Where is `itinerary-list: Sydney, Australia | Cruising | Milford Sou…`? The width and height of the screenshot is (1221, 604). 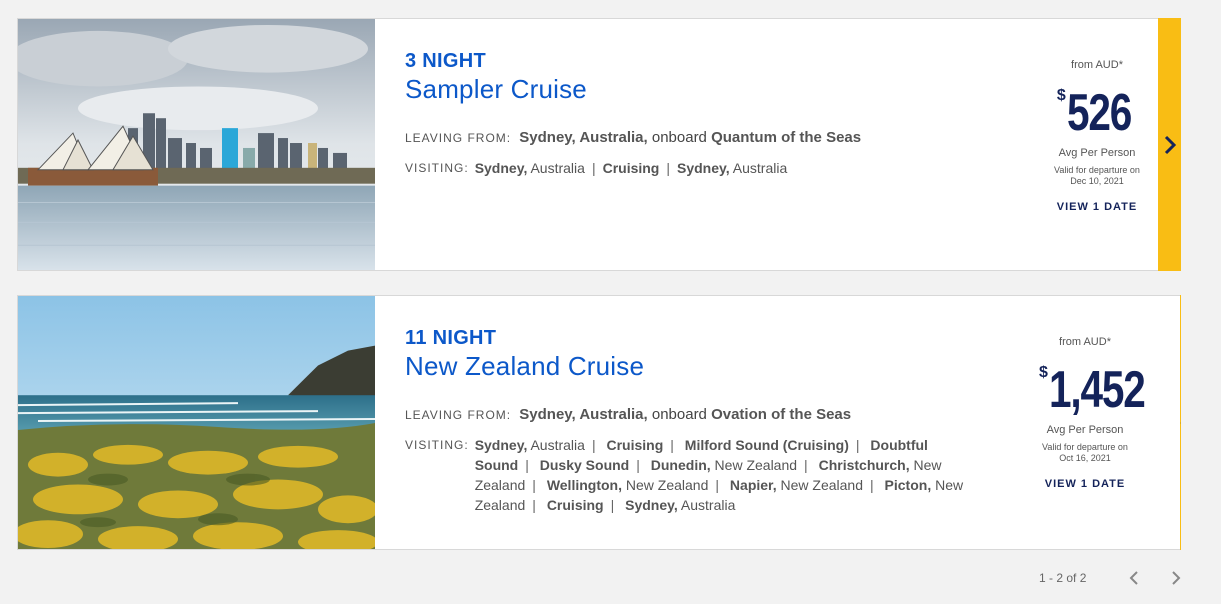 itinerary-list: Sydney, Australia | Cruising | Milford Sou… is located at coordinates (720, 475).